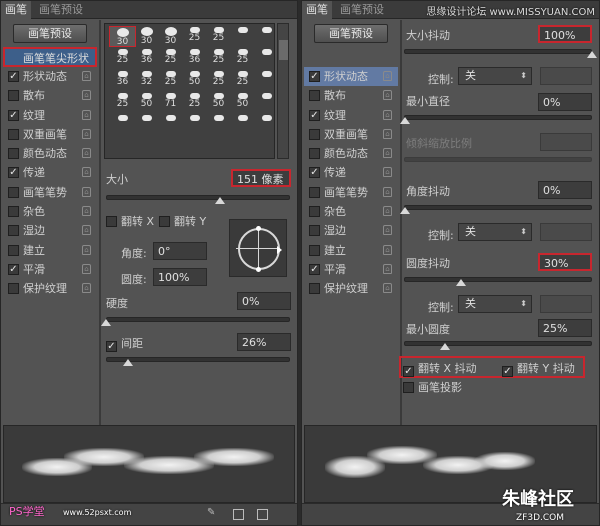 The height and width of the screenshot is (526, 600). What do you see at coordinates (592, 54) in the screenshot?
I see `size-jitter-slider-knob` at bounding box center [592, 54].